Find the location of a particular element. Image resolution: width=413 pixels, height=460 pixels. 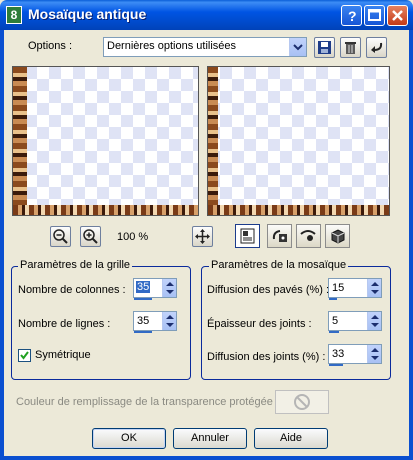

close-button is located at coordinates (397, 15).